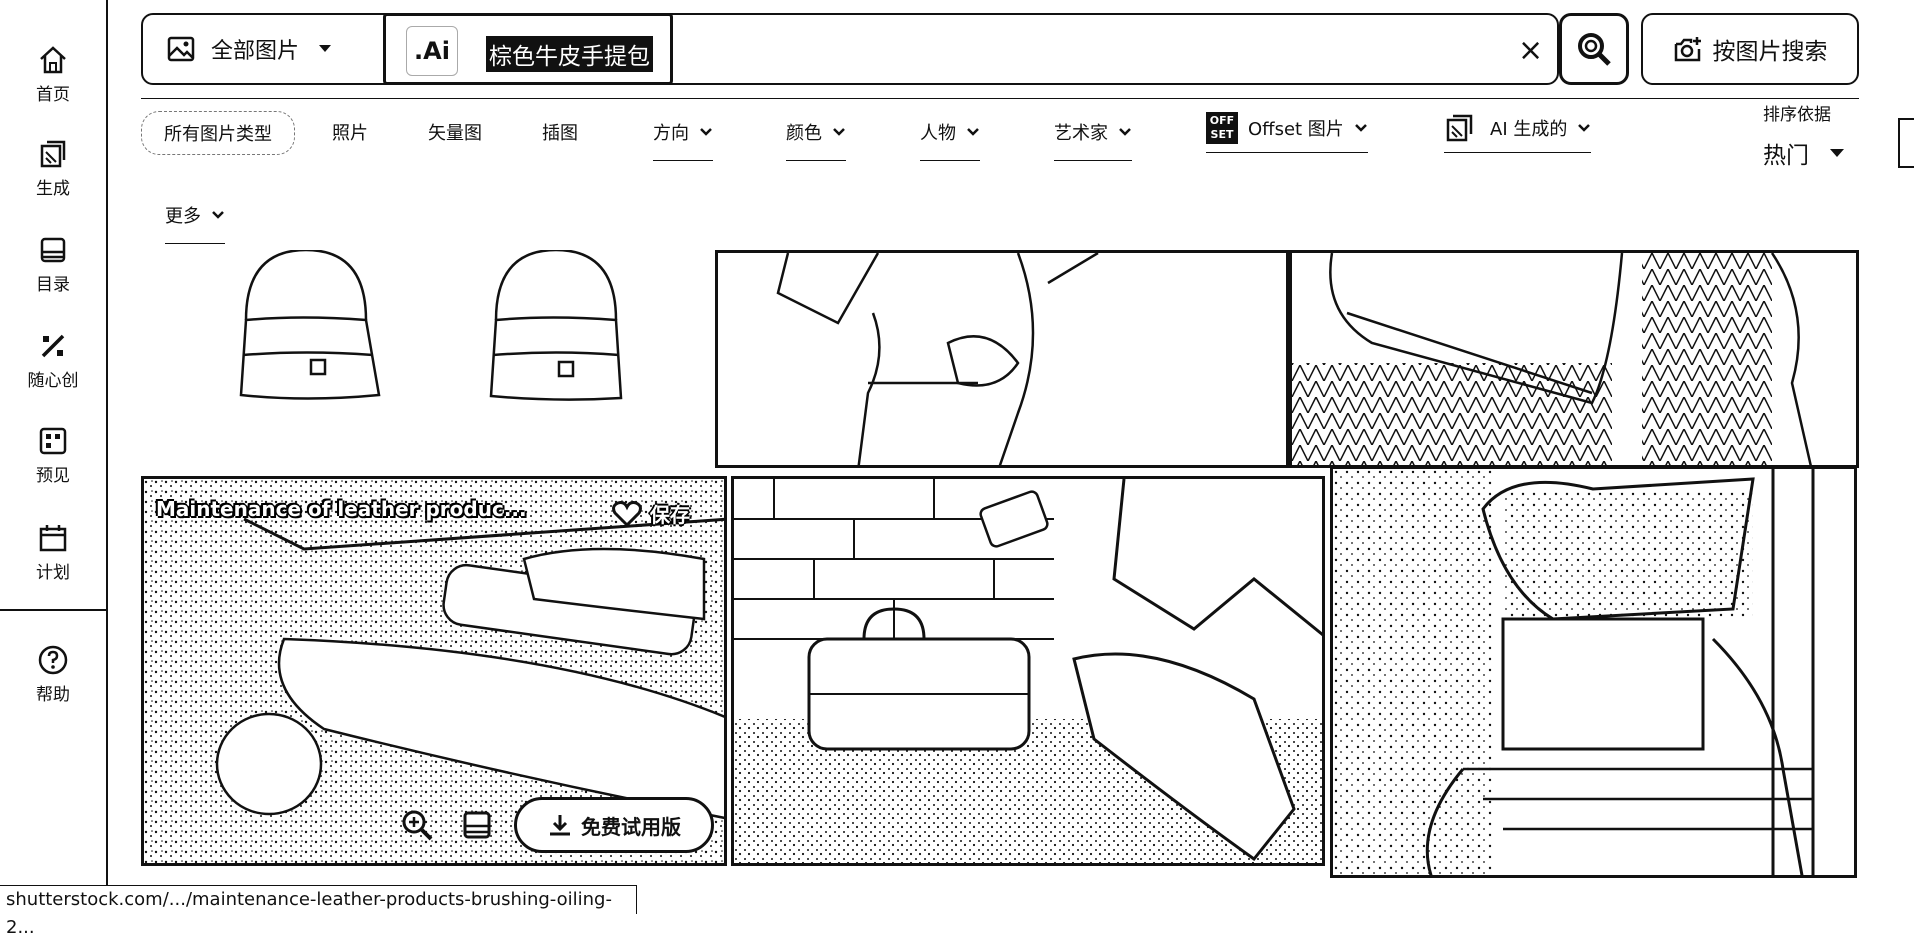  What do you see at coordinates (1081, 133) in the screenshot?
I see `filter-label: 艺术家` at bounding box center [1081, 133].